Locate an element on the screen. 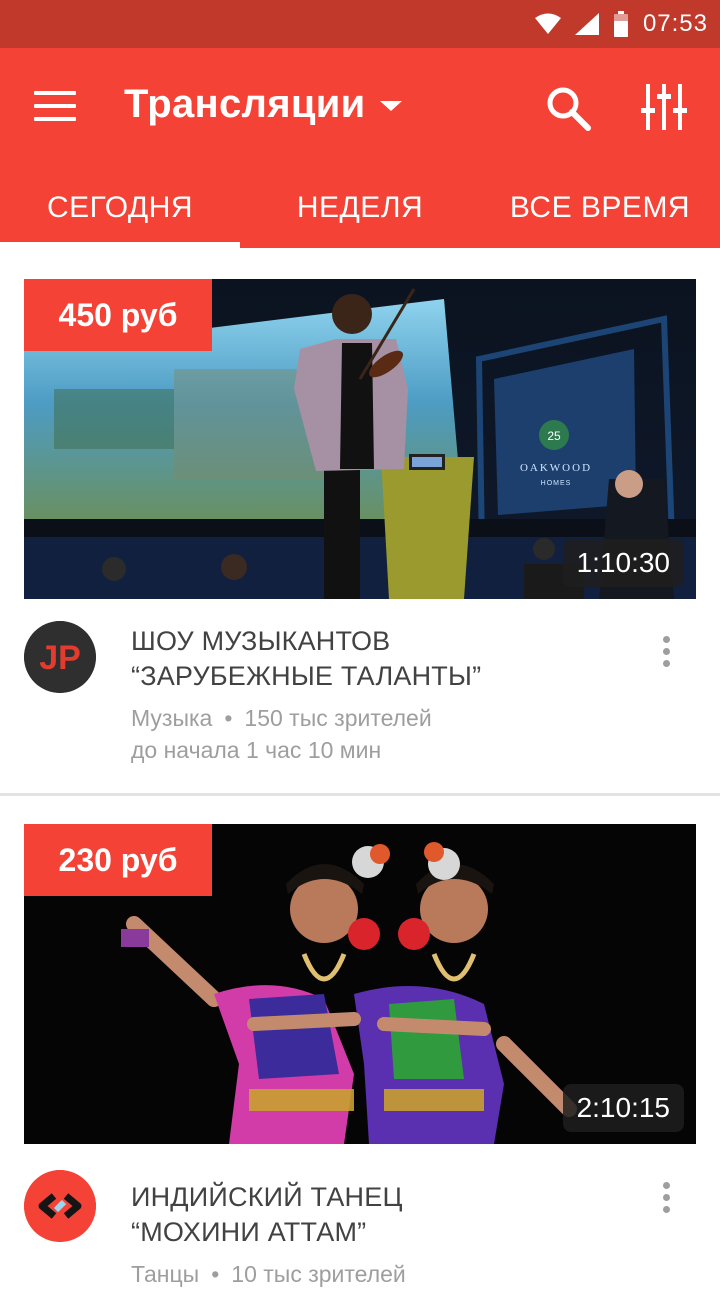 The width and height of the screenshot is (720, 1290). price-badge: 230 руб is located at coordinates (118, 860).